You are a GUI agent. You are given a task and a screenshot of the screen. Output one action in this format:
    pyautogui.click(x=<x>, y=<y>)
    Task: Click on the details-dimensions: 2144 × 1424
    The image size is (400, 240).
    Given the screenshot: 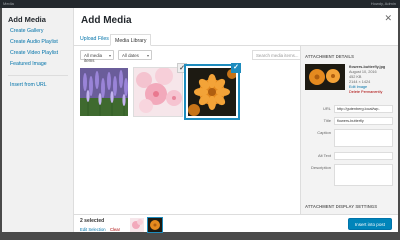 What is the action you would take?
    pyautogui.click(x=360, y=82)
    